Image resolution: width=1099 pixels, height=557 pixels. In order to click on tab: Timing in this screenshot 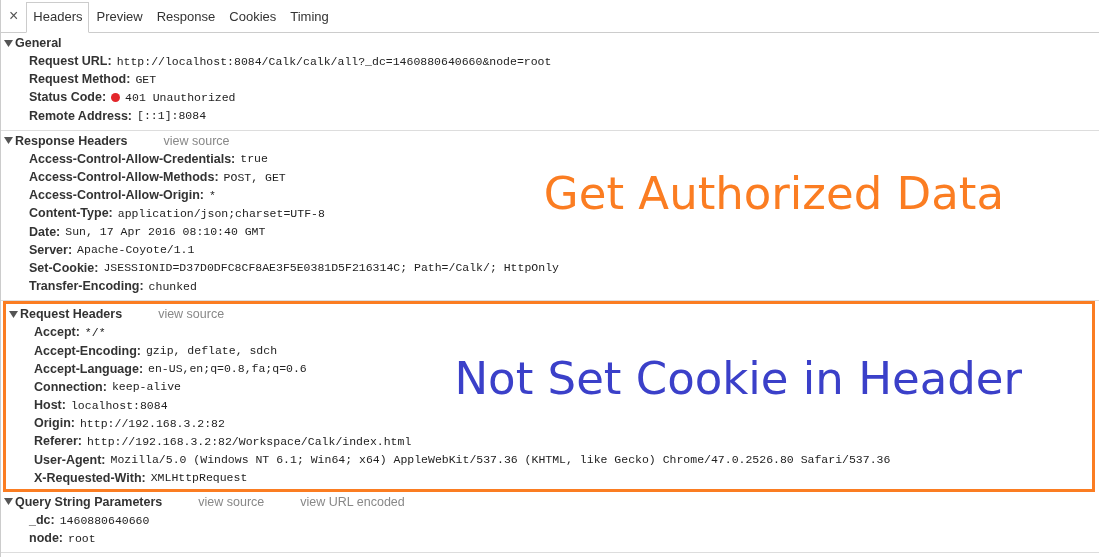, I will do `click(309, 17)`.